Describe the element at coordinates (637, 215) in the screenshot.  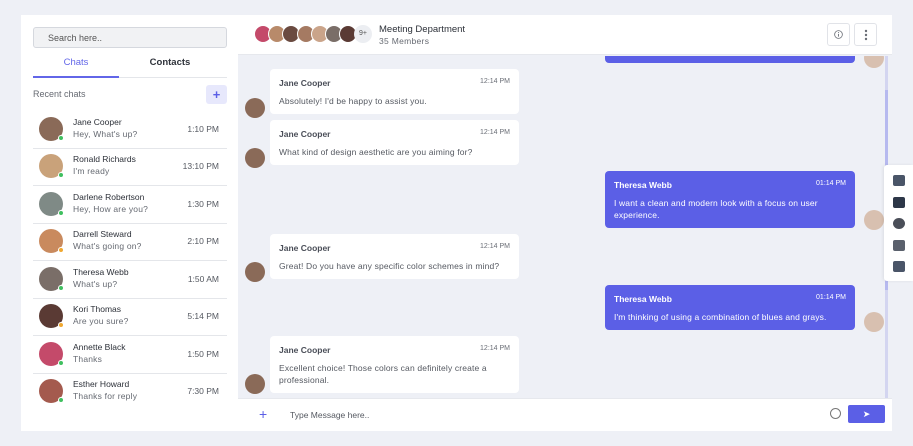
I see `message-text-line: experience.` at that location.